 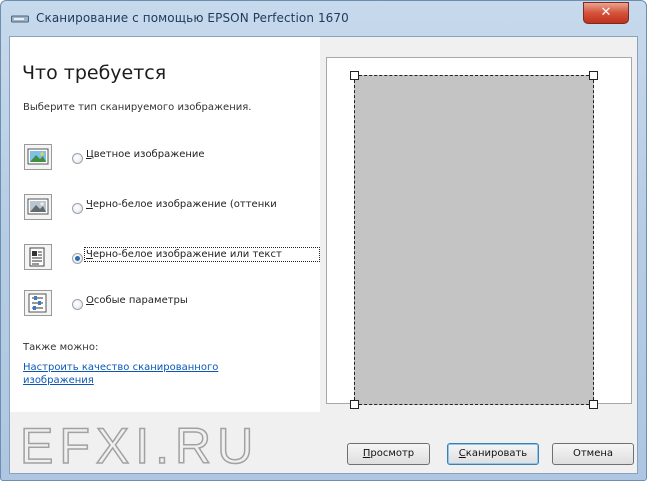 I want to click on option-label: Черно-белое изображение или текст, so click(x=202, y=254).